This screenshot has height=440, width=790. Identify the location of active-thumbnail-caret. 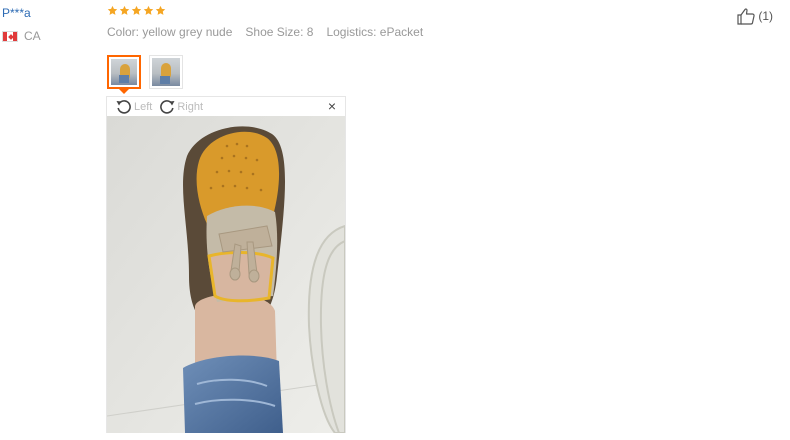
(124, 91).